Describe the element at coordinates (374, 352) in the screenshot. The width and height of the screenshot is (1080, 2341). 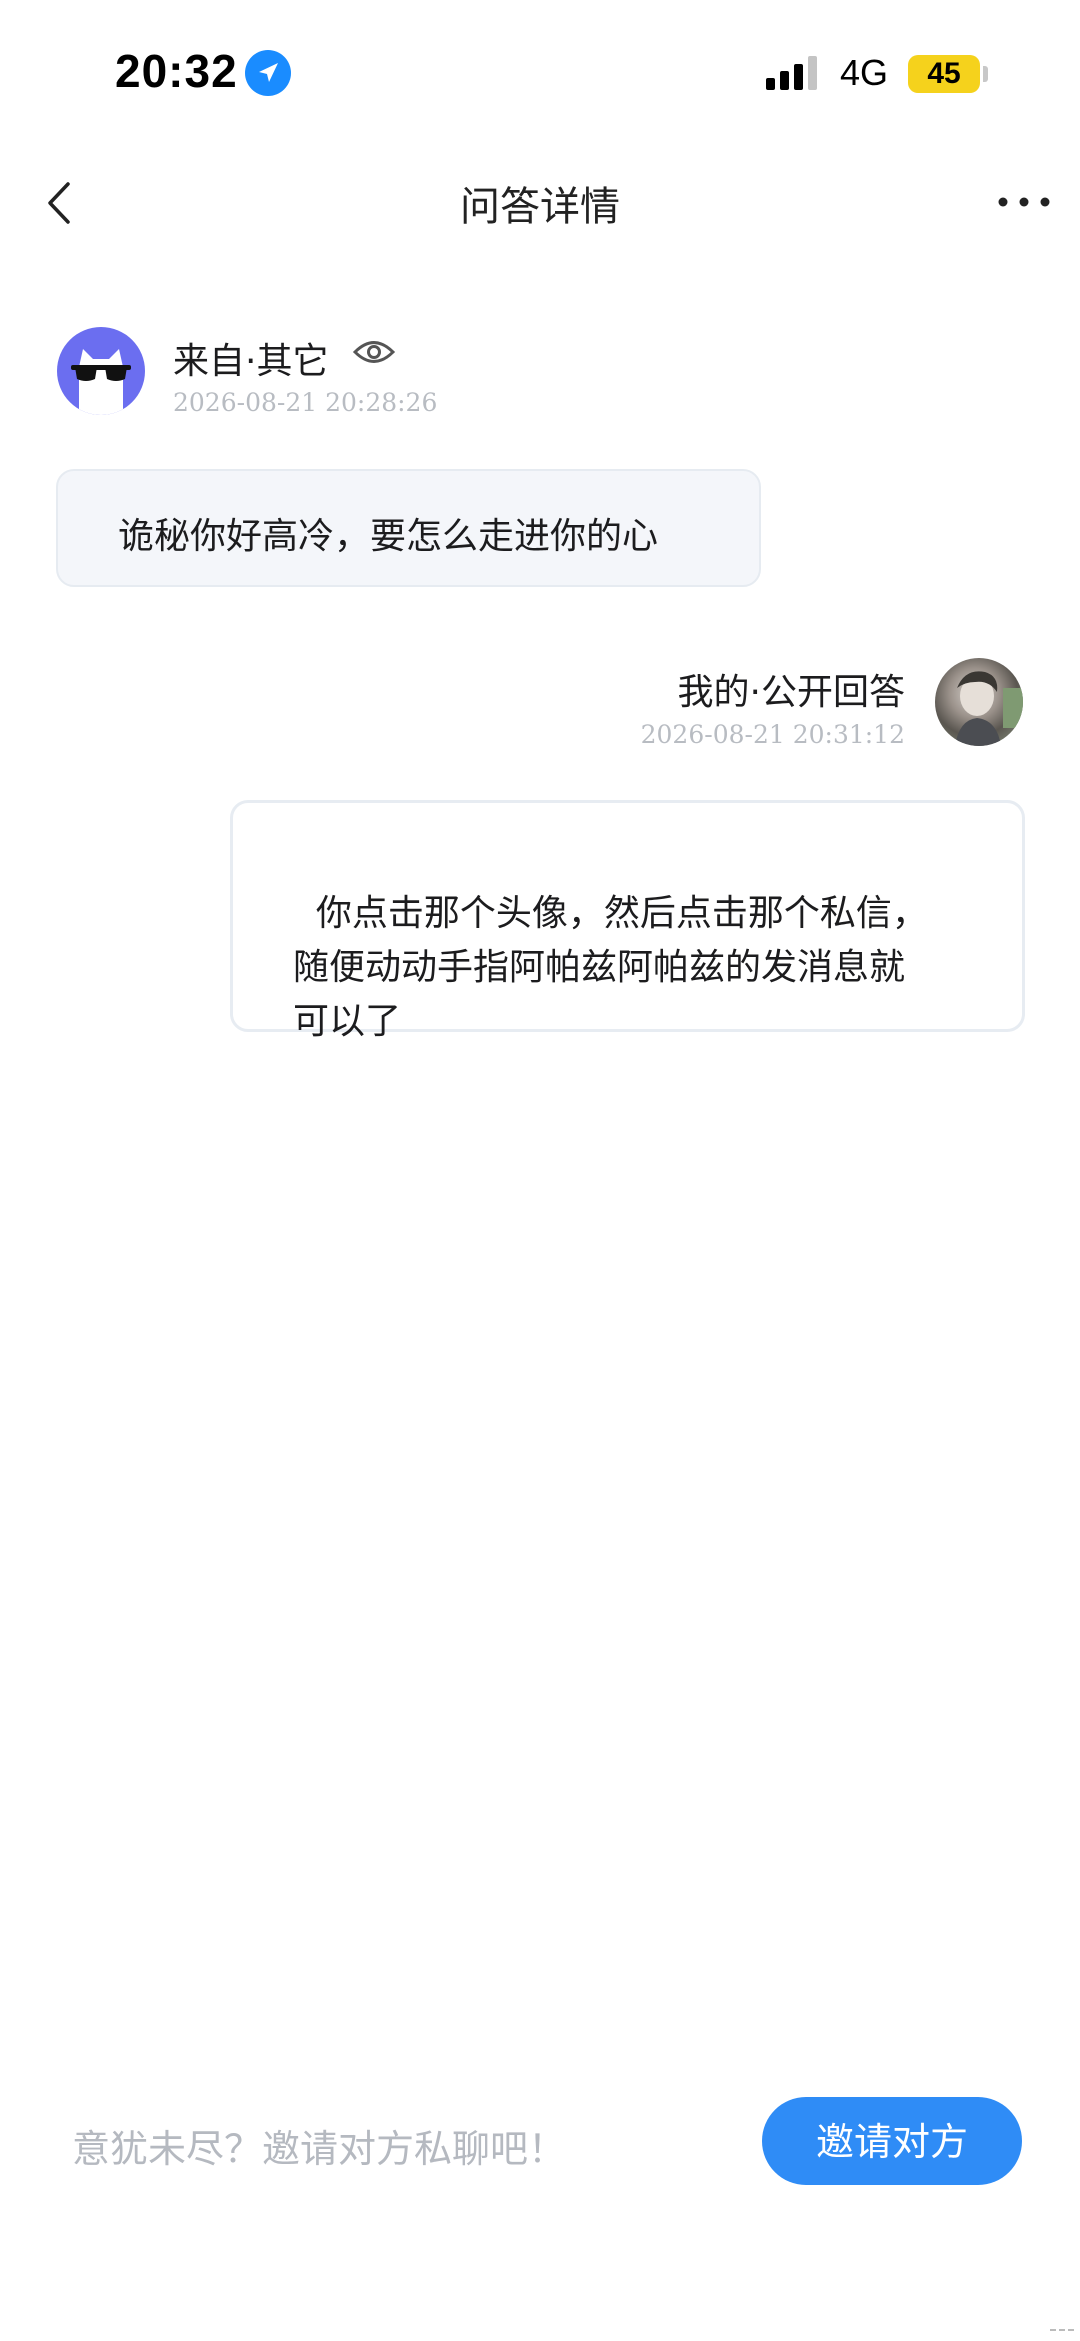
I see `eye-icon` at that location.